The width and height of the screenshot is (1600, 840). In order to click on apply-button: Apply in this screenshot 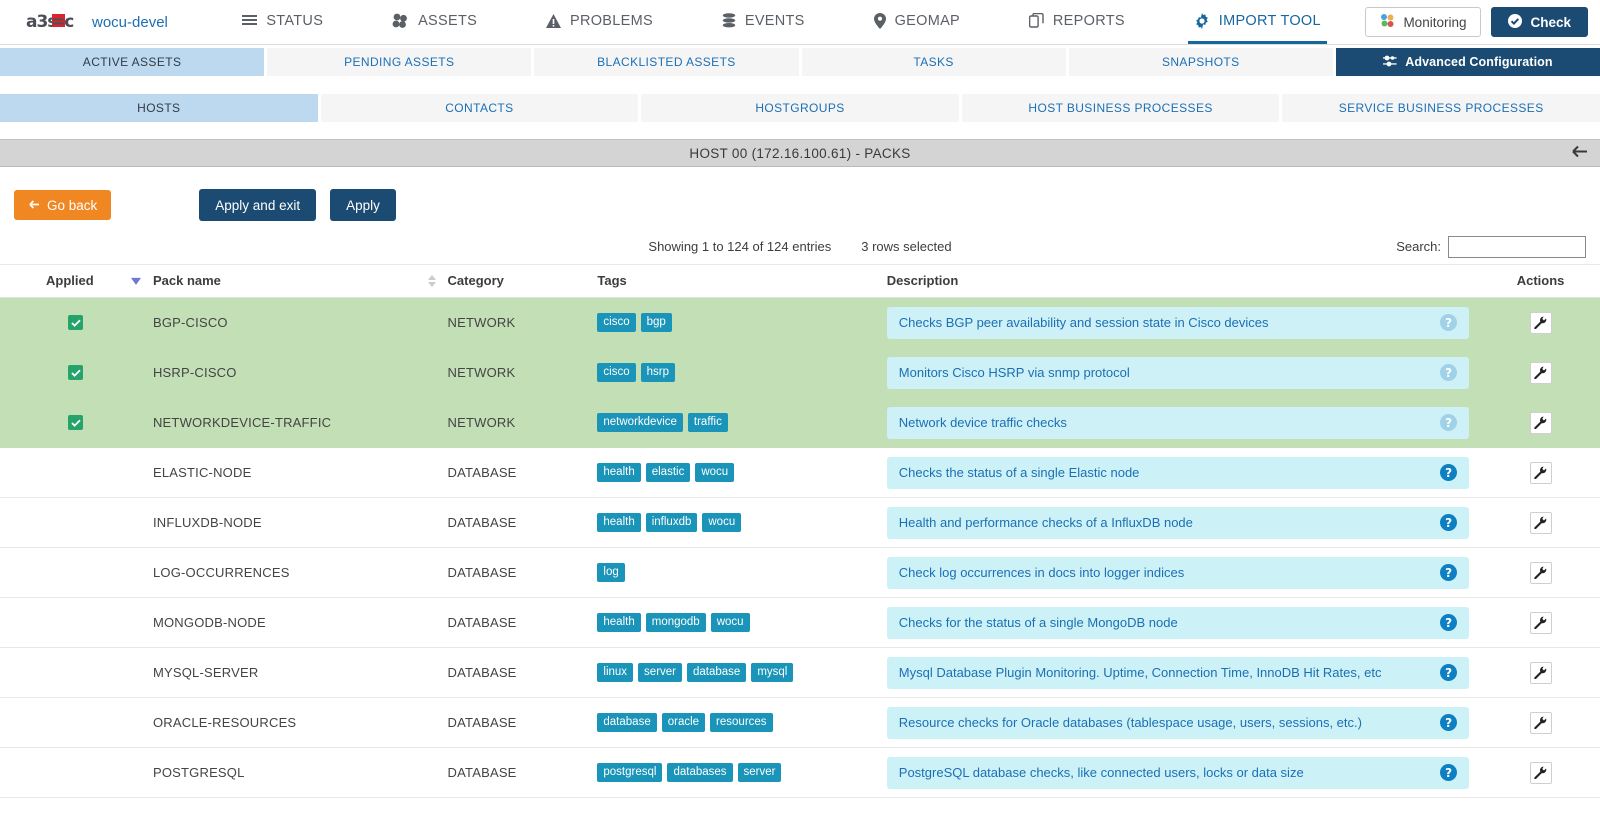, I will do `click(363, 205)`.